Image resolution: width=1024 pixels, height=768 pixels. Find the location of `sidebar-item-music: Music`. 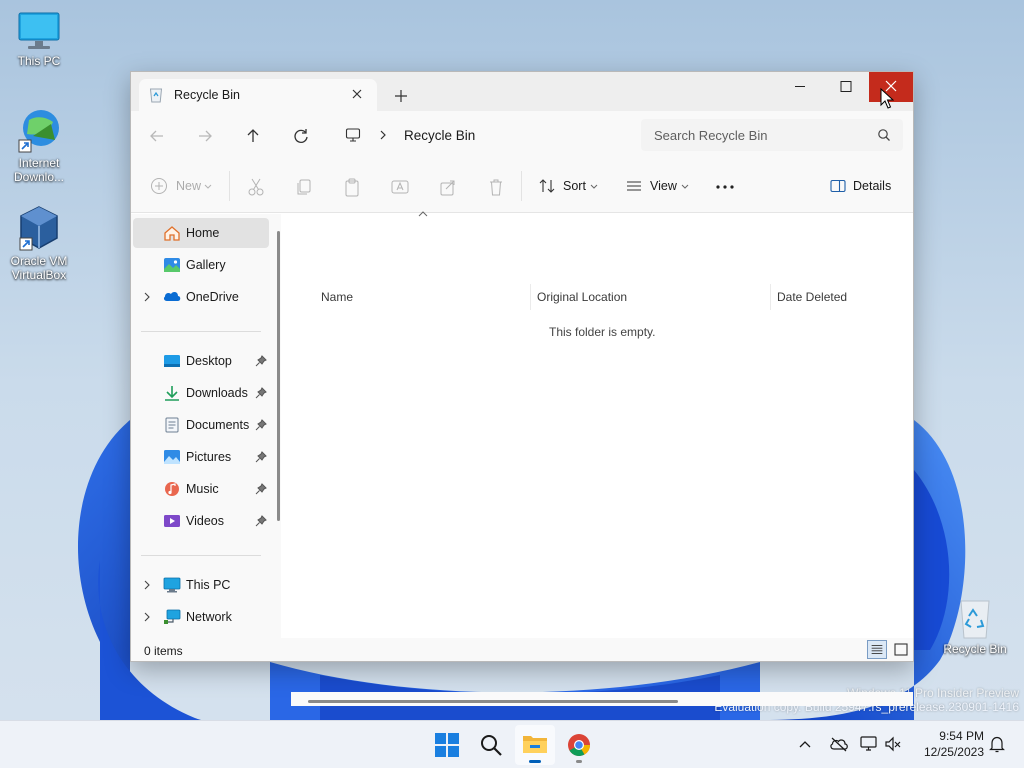

sidebar-item-music: Music is located at coordinates (201, 489).